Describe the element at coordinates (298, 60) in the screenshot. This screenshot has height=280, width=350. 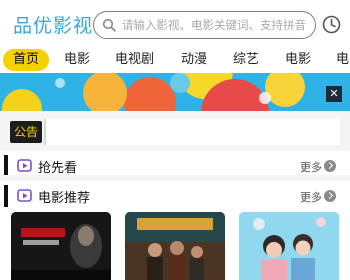
I see `tab-movie-2: 电影` at that location.